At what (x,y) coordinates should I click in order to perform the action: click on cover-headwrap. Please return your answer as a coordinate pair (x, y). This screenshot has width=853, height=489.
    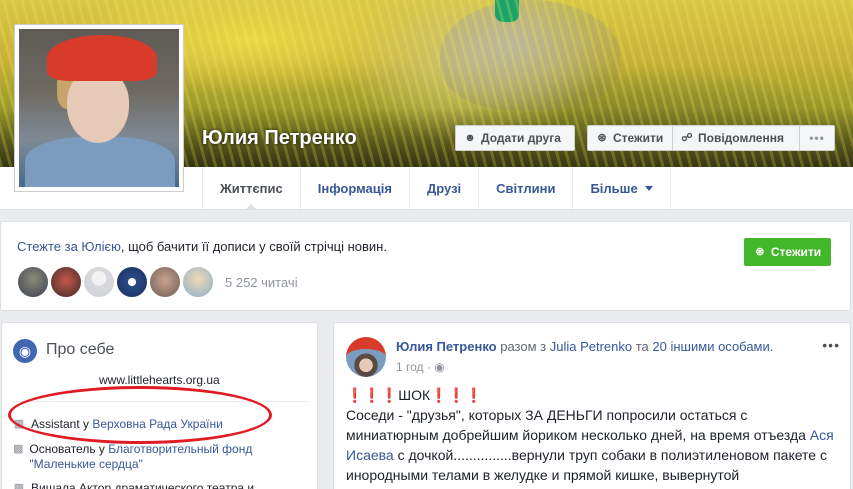
    Looking at the image, I should click on (507, 11).